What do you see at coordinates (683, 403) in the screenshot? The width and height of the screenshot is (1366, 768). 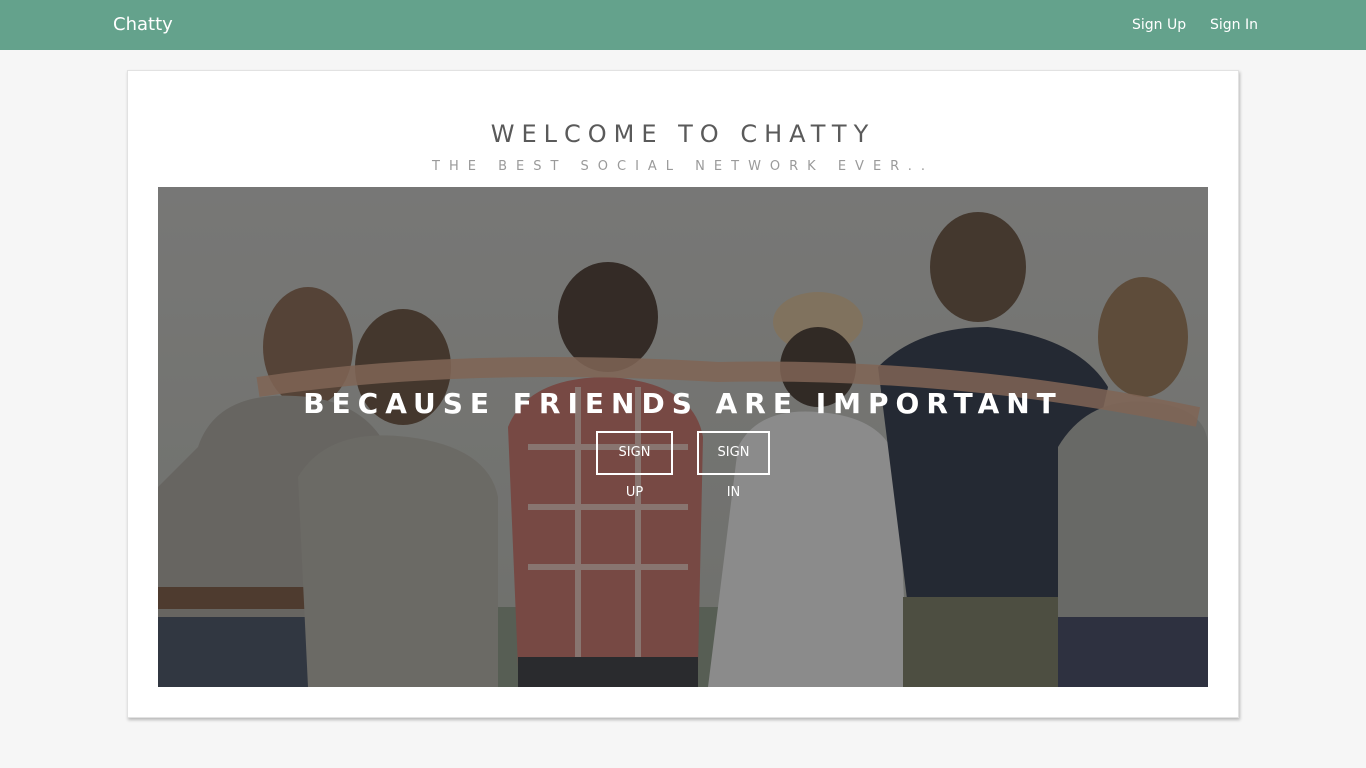 I see `hero-tagline: BECAUSE FRIENDS ARE IMPORTANT` at bounding box center [683, 403].